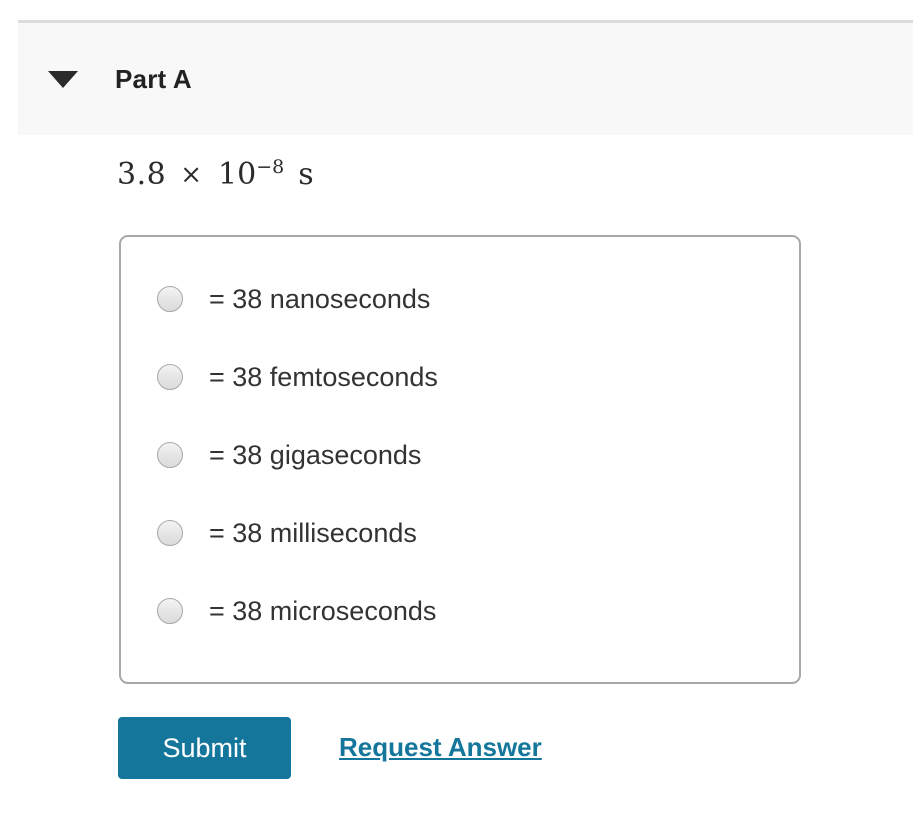  Describe the element at coordinates (270, 167) in the screenshot. I see `expression-exponent: −8` at that location.